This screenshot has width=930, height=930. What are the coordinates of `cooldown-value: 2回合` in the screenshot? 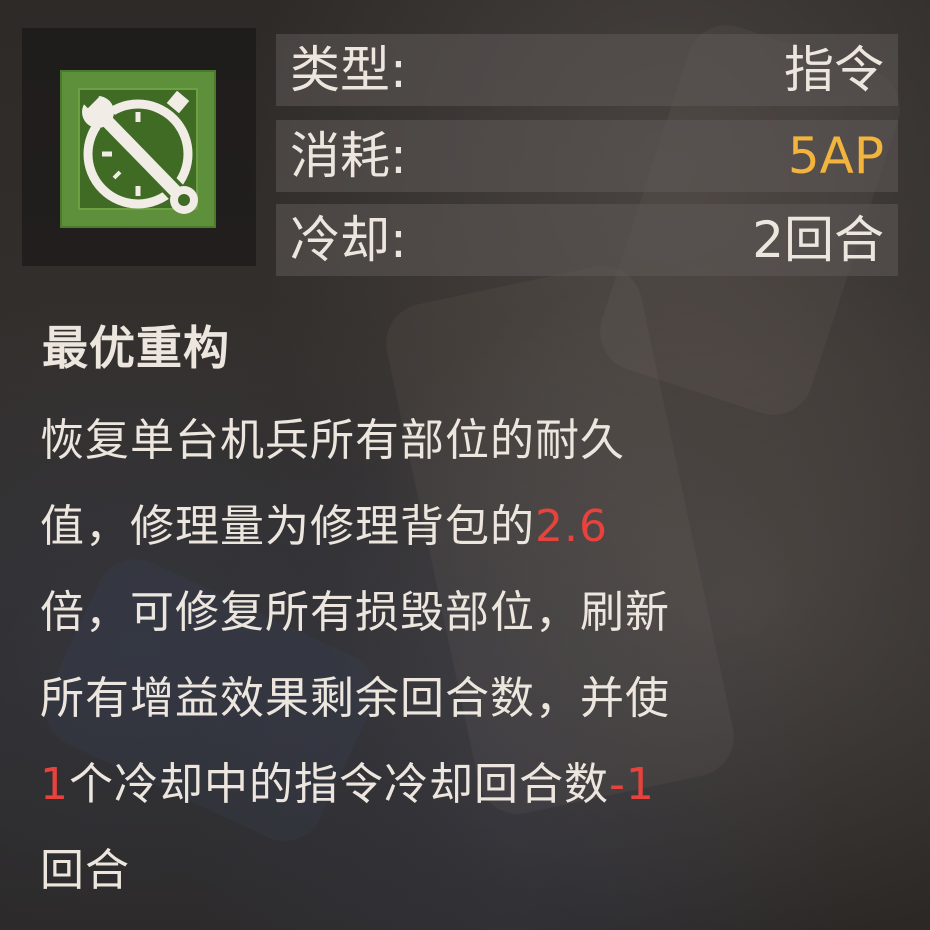 It's located at (818, 240).